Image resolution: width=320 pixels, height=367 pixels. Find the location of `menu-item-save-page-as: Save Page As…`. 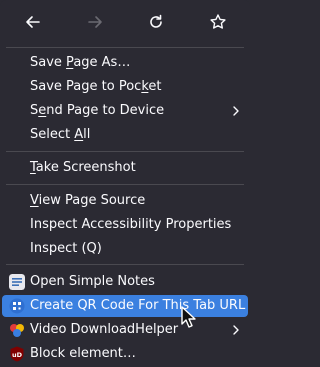

menu-item-save-page-as: Save Page As… is located at coordinates (125, 63).